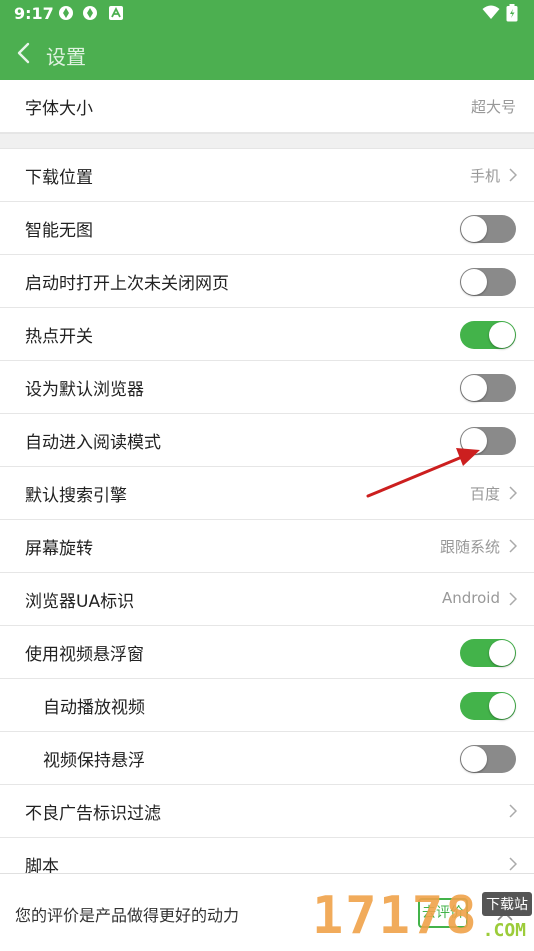 The width and height of the screenshot is (534, 951). I want to click on wifi-icon, so click(491, 12).